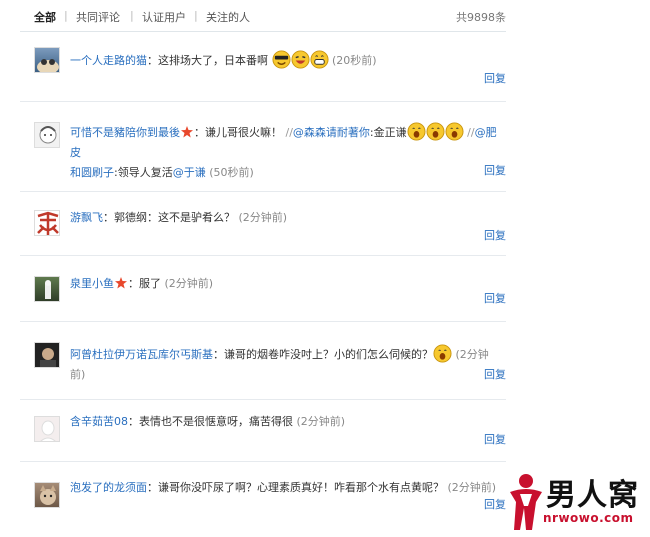  Describe the element at coordinates (263, 31) in the screenshot. I see `divider` at that location.